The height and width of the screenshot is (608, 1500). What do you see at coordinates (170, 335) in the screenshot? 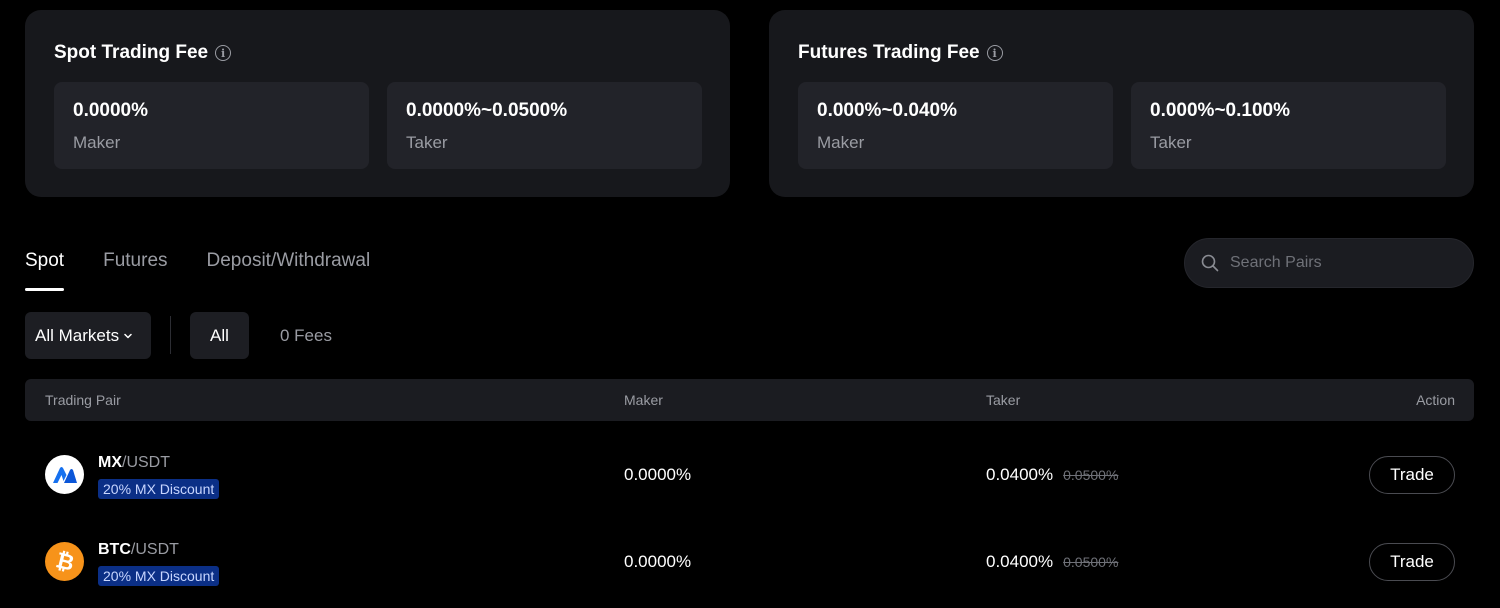
I see `filter-divider` at bounding box center [170, 335].